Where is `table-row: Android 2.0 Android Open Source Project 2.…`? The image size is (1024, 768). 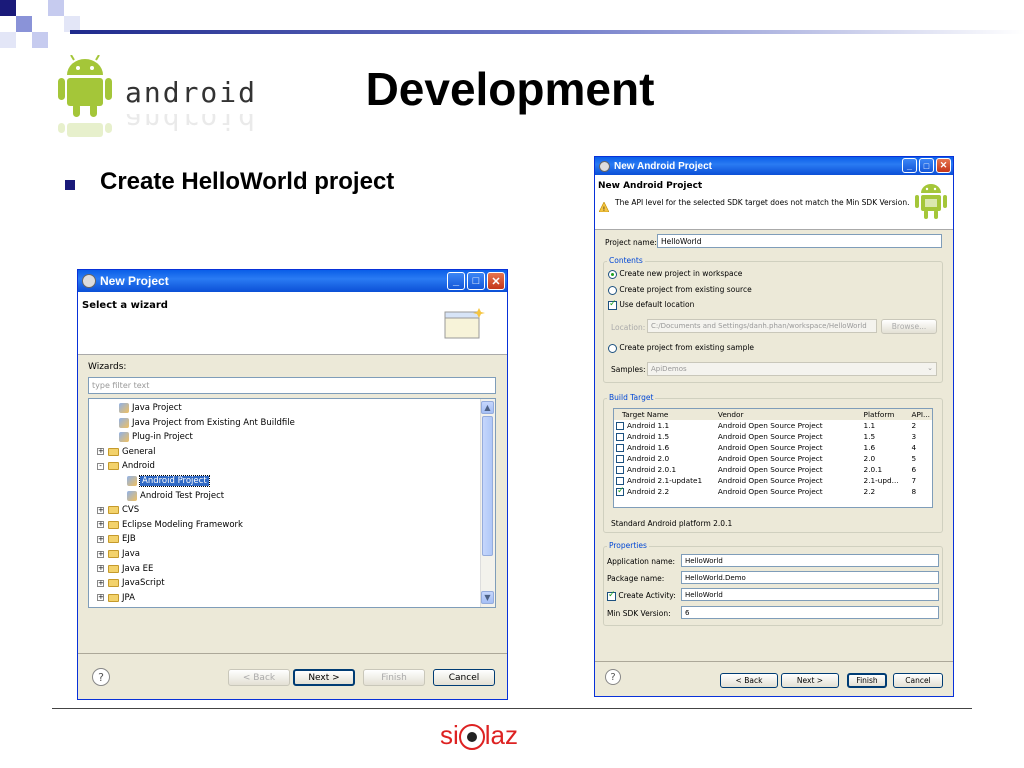 table-row: Android 2.0 Android Open Source Project 2.… is located at coordinates (773, 458).